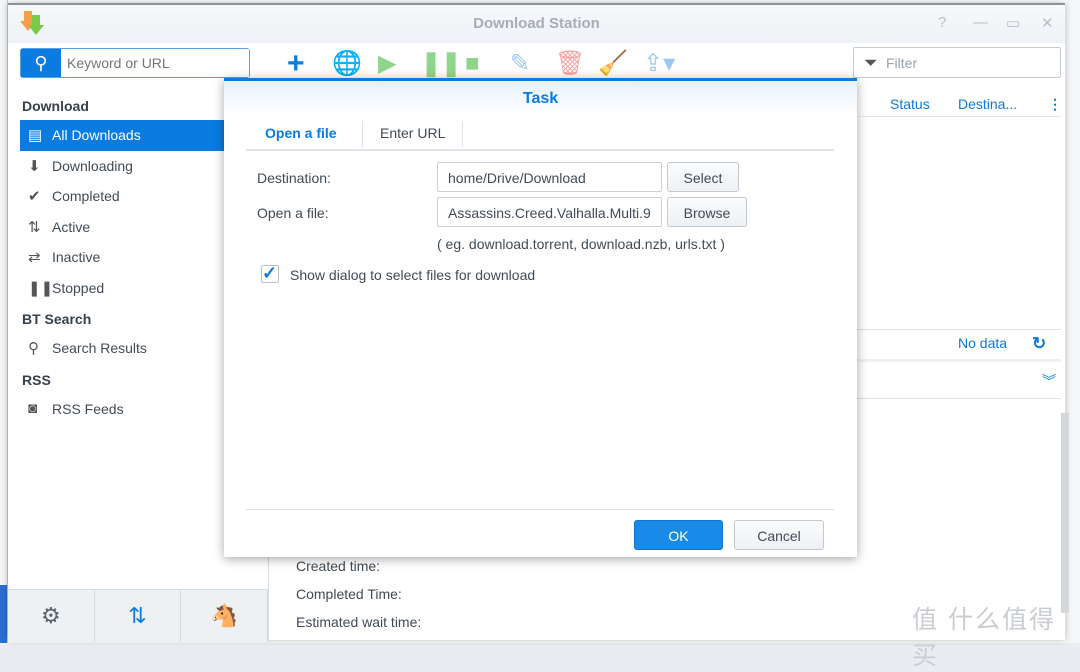 The width and height of the screenshot is (1080, 672). Describe the element at coordinates (540, 98) in the screenshot. I see `dialog-title: Task` at that location.